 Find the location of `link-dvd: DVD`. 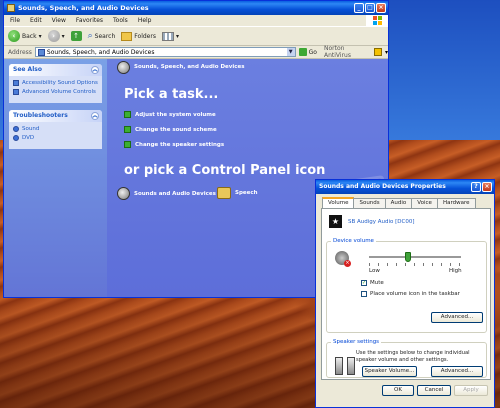

link-dvd: DVD is located at coordinates (55, 138).